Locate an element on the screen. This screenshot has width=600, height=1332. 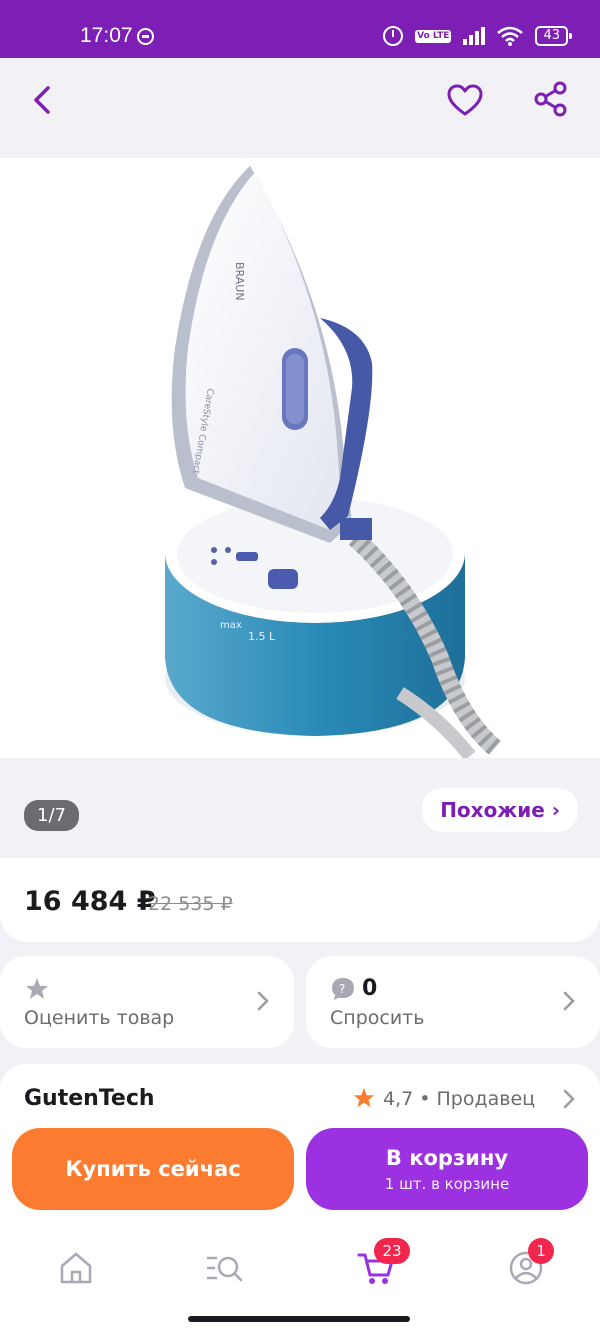
image-counter: 1/7 is located at coordinates (51, 815).